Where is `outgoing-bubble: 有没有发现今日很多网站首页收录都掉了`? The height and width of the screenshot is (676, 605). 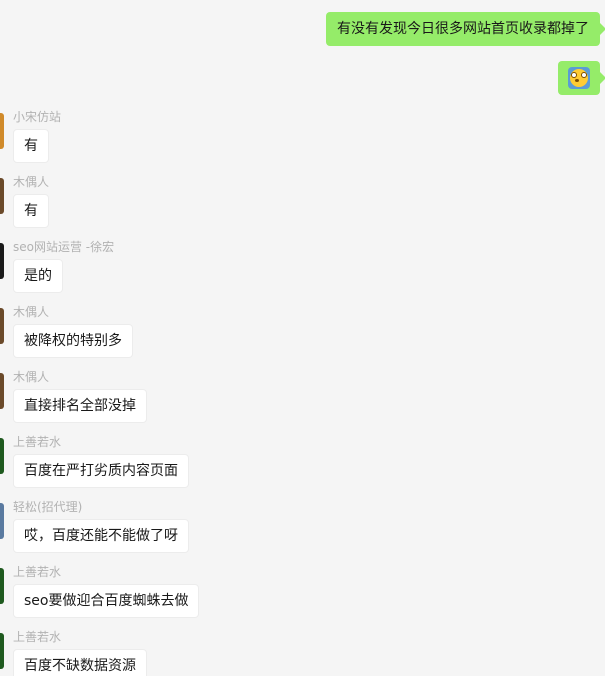
outgoing-bubble: 有没有发现今日很多网站首页收录都掉了 is located at coordinates (465, 29).